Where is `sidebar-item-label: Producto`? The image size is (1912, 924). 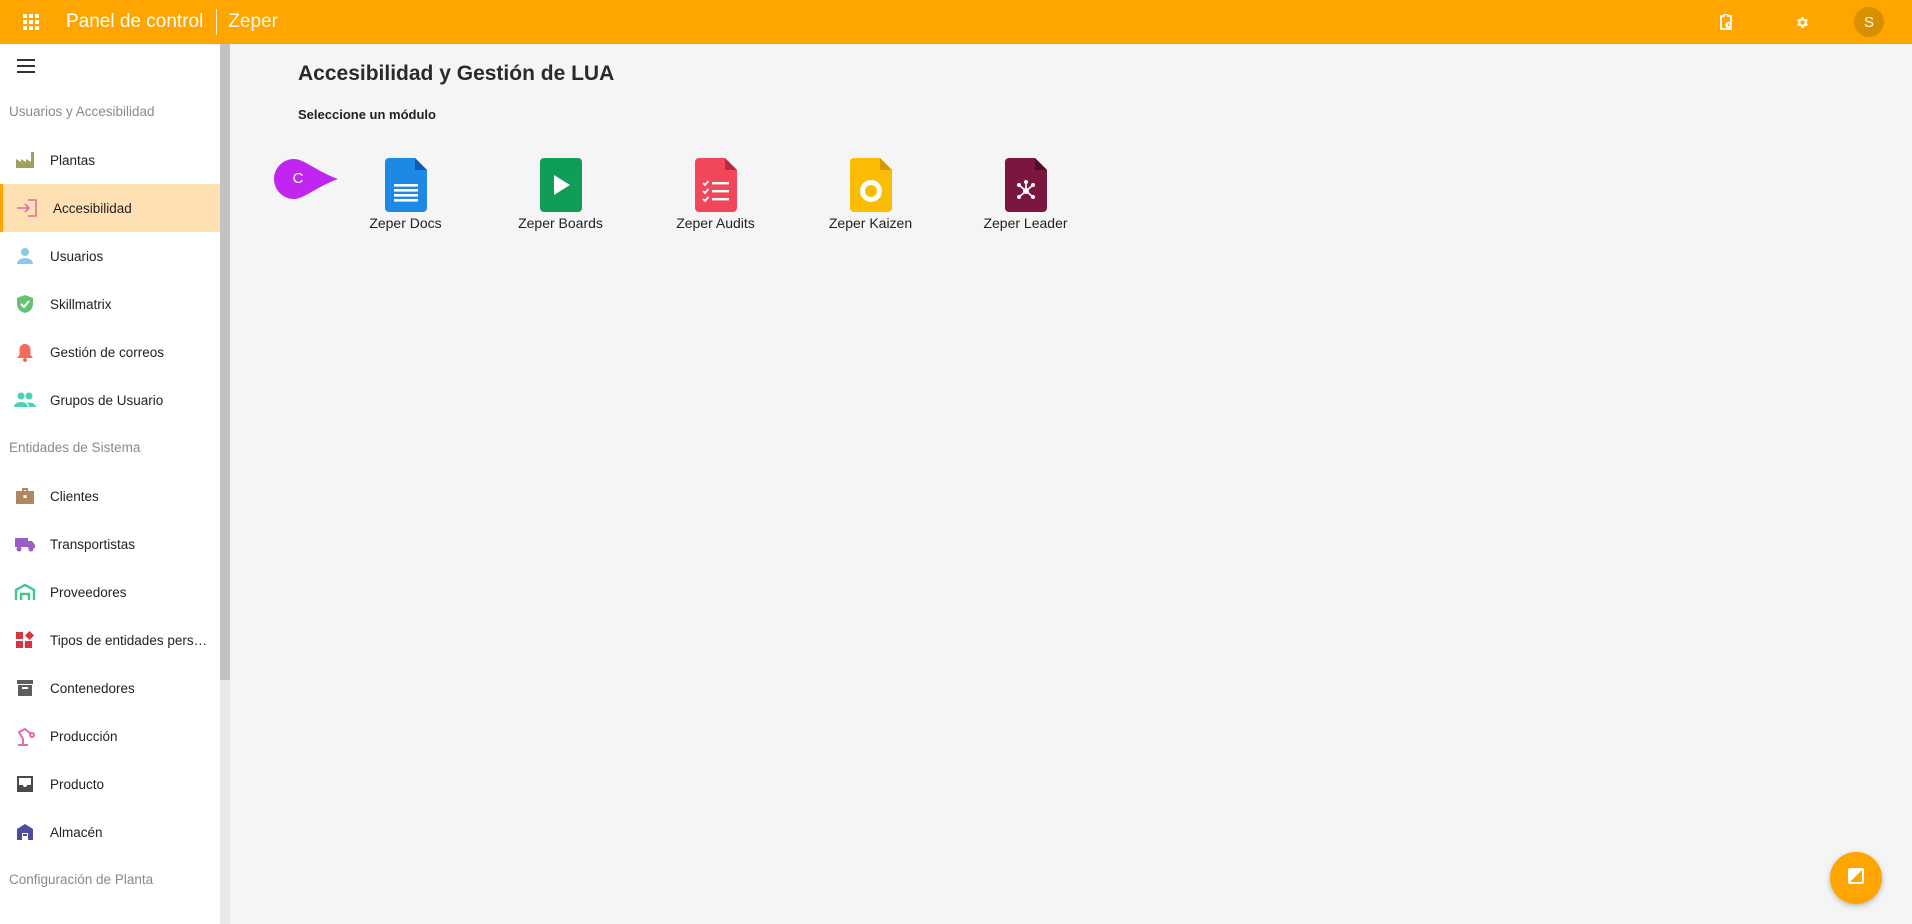 sidebar-item-label: Producto is located at coordinates (77, 784).